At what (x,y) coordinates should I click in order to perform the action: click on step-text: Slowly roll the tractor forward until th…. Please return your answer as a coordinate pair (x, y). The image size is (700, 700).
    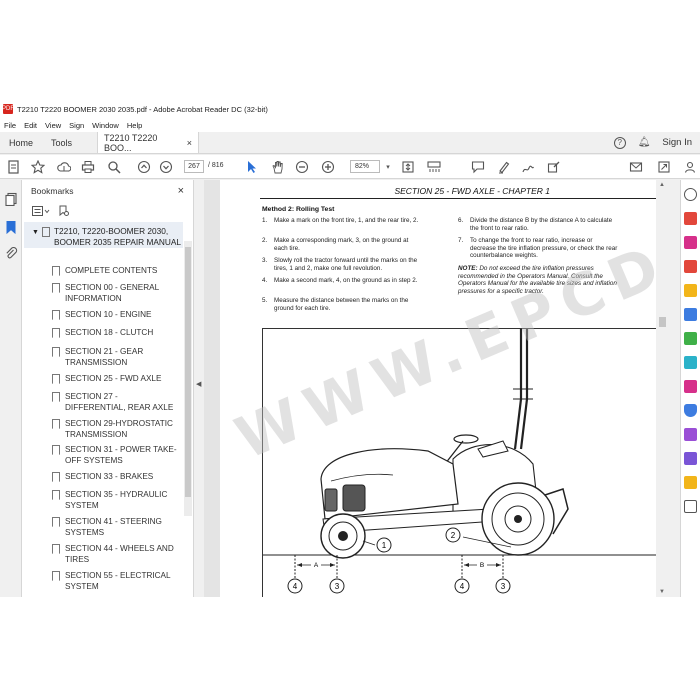
    Looking at the image, I should click on (346, 264).